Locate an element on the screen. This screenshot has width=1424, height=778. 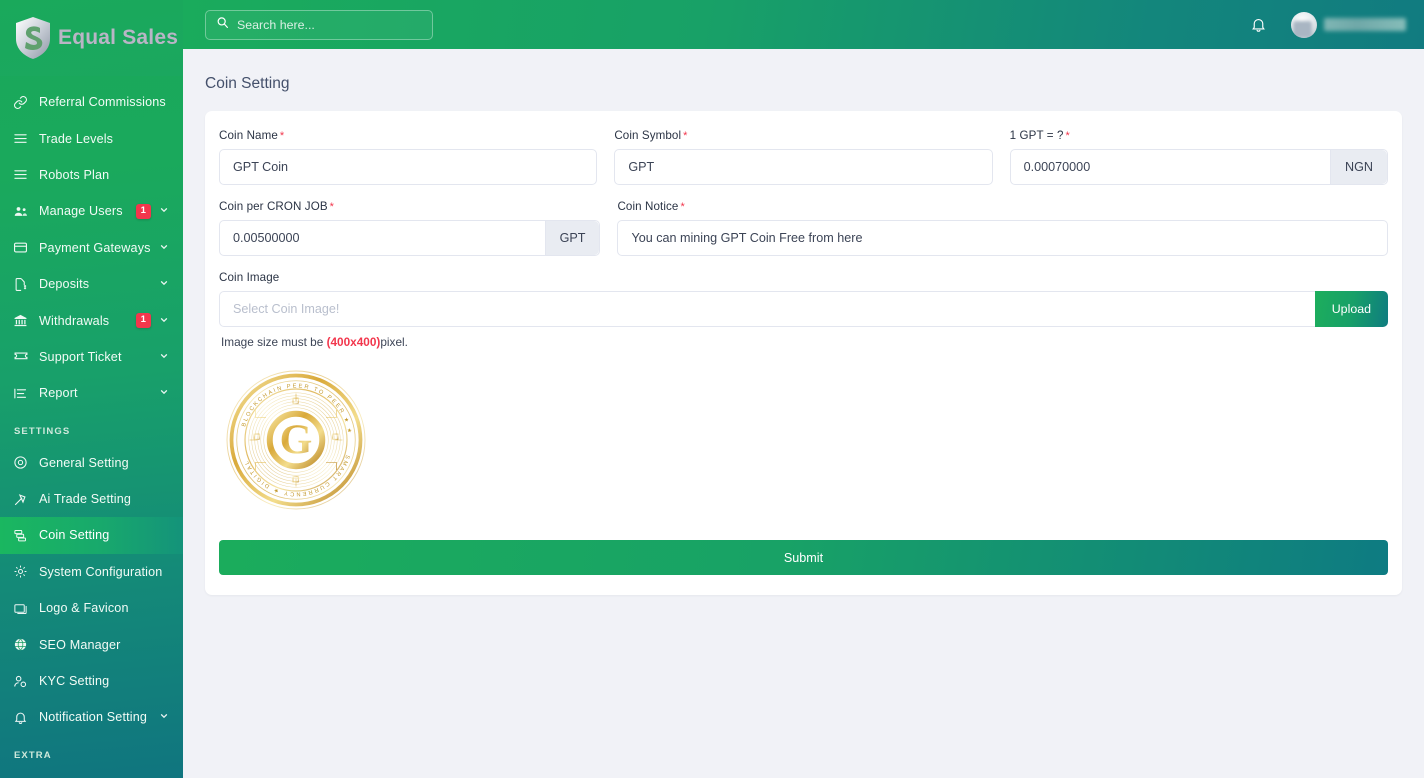
coin-symbol-input is located at coordinates (803, 167).